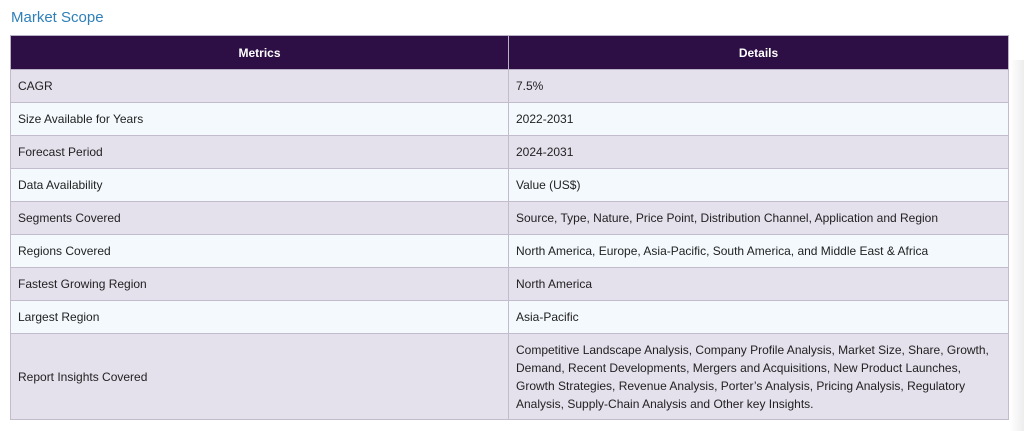  I want to click on section-title: Market Scope, so click(57, 17).